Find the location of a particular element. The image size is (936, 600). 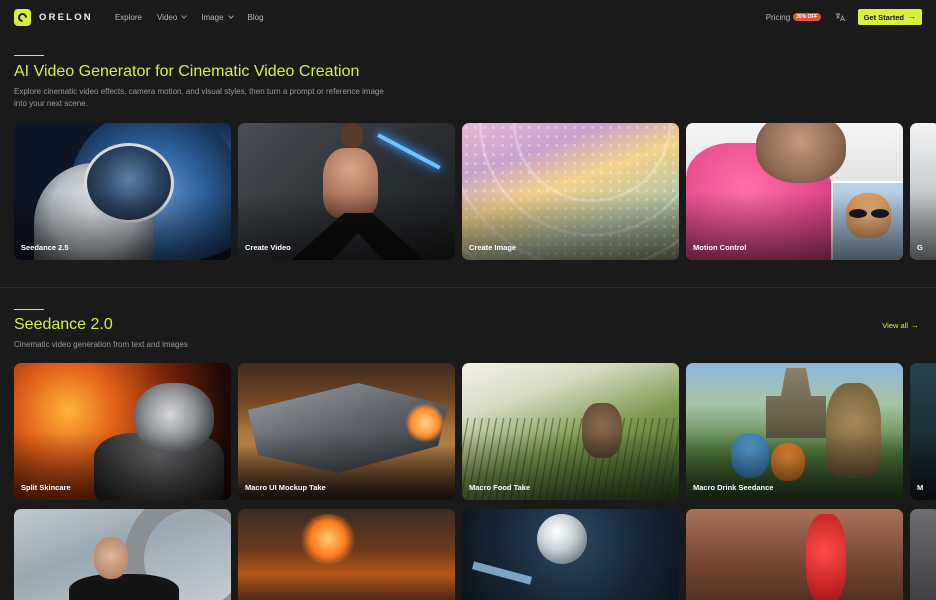

template-card: Macro Drink Seedance is located at coordinates (794, 431).